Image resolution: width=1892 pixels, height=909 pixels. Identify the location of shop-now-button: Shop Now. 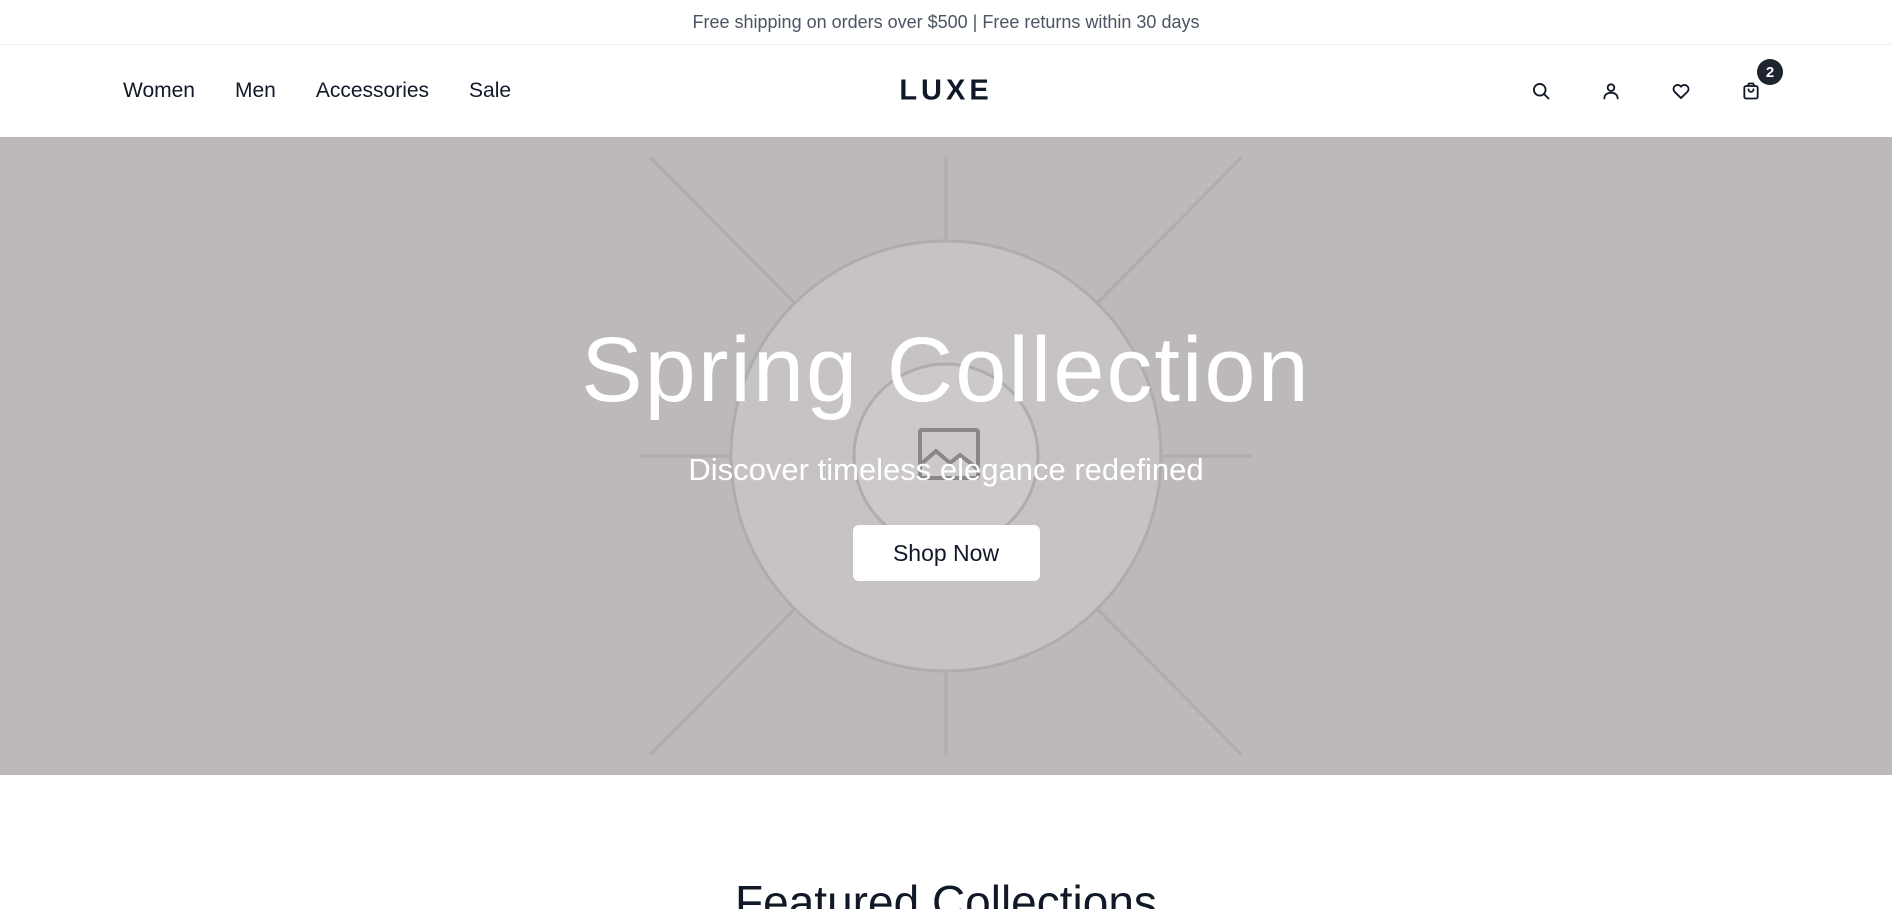
(946, 553).